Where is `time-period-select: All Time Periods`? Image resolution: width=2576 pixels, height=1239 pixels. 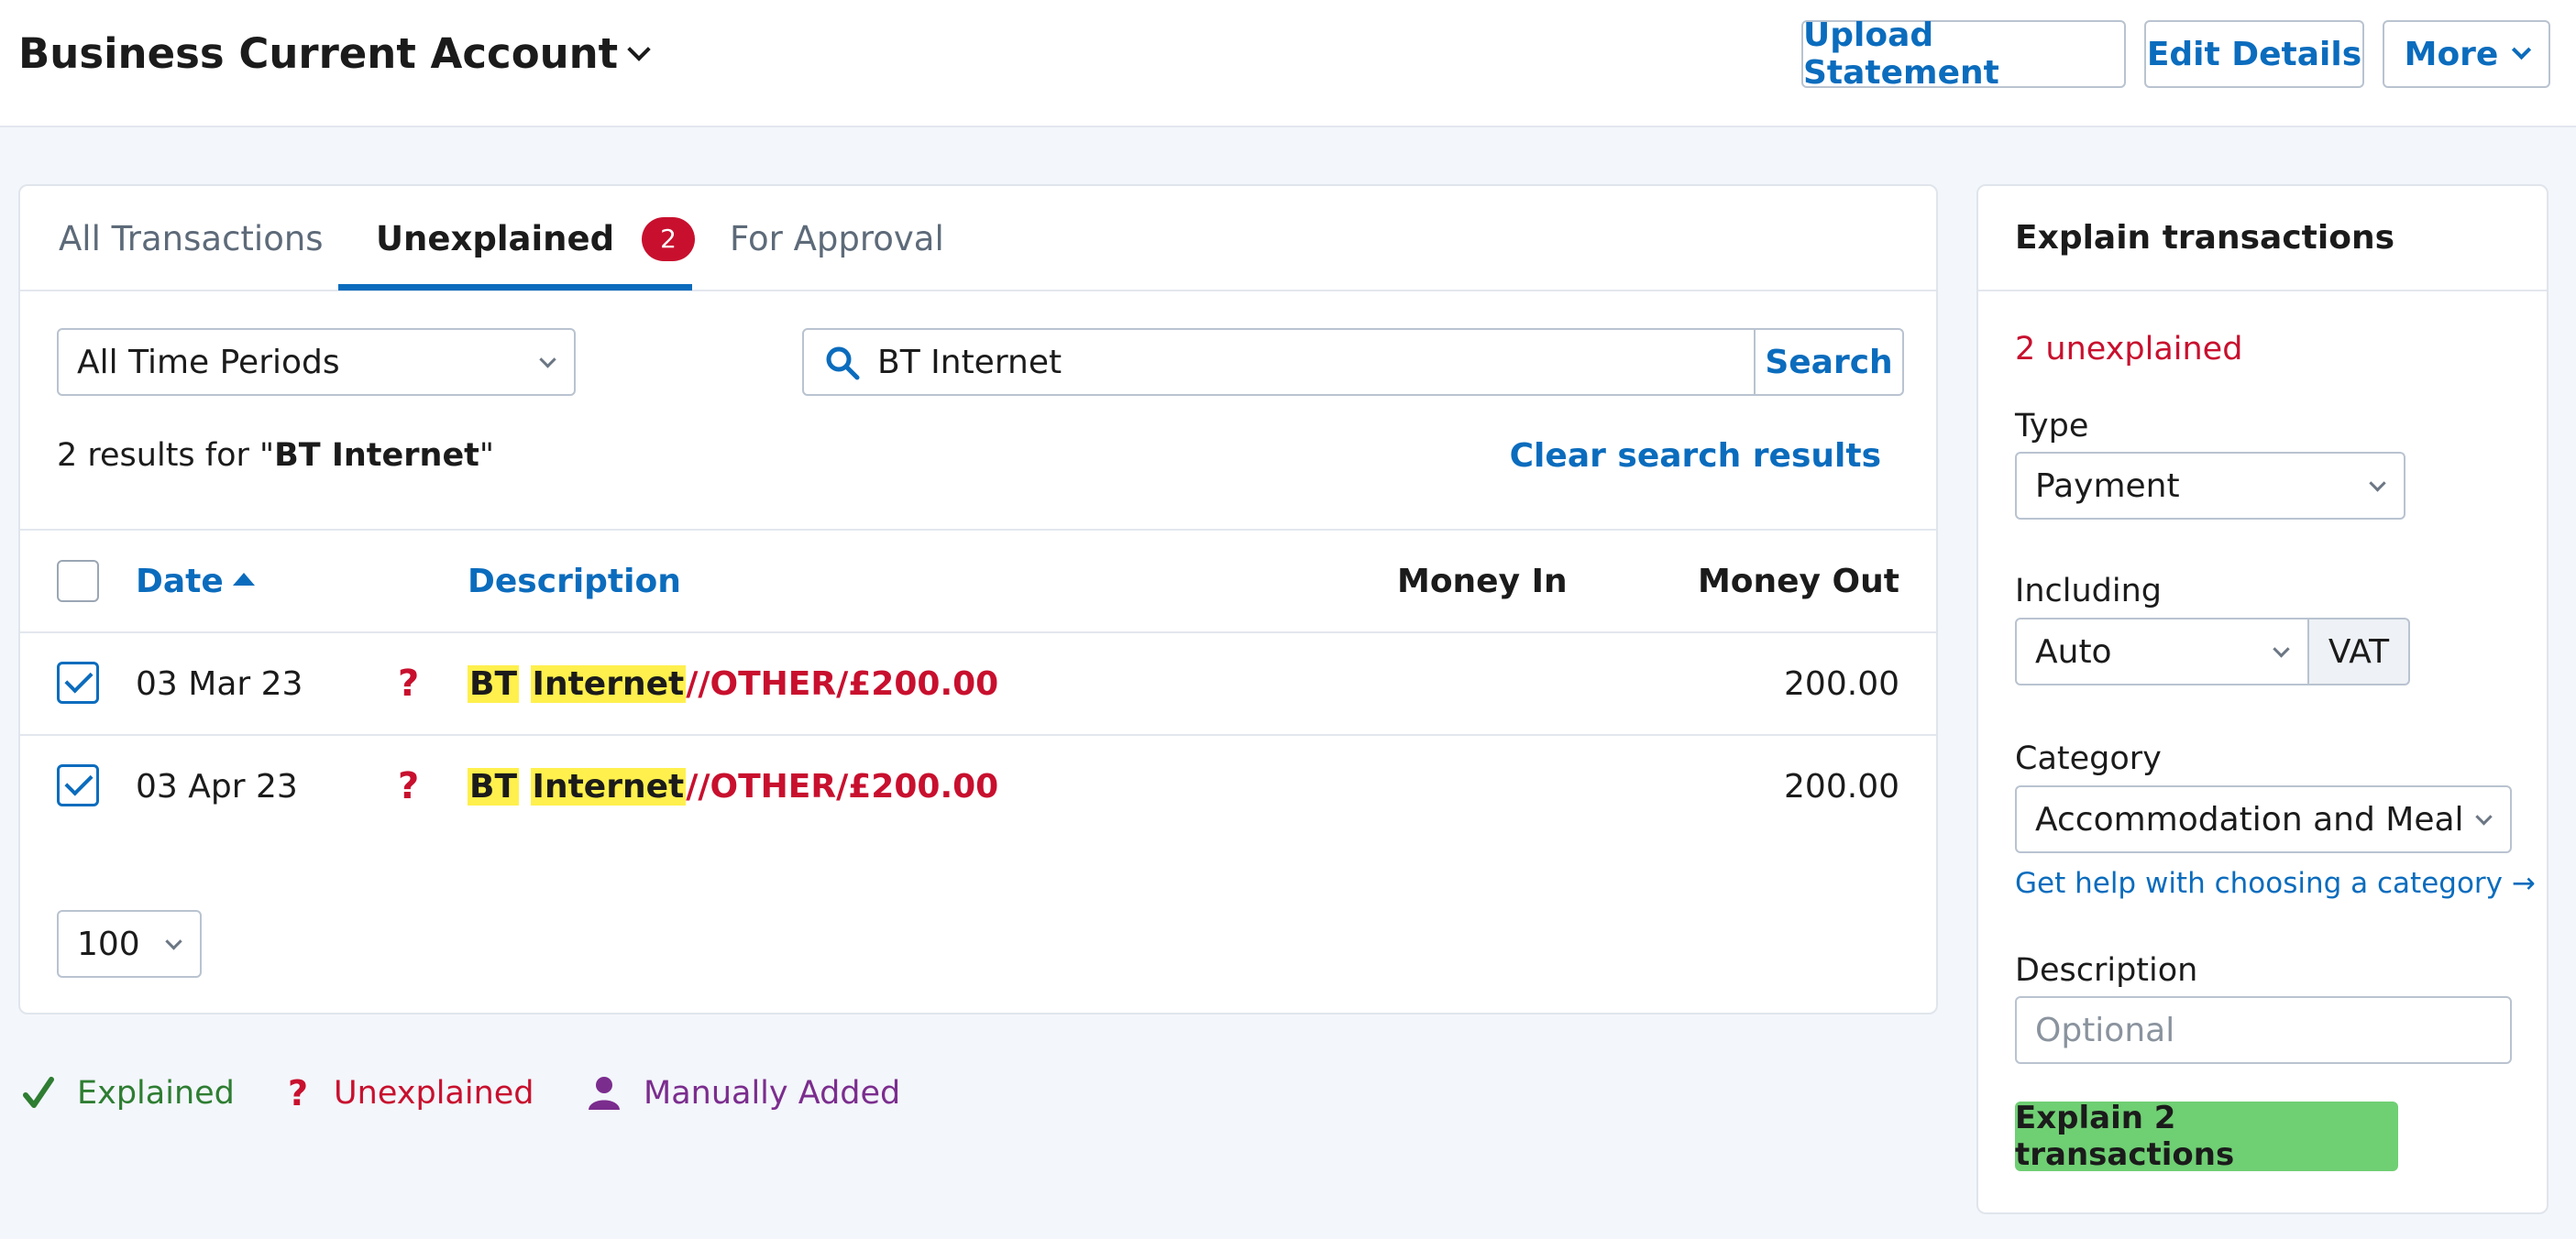
time-period-select: All Time Periods is located at coordinates (316, 362).